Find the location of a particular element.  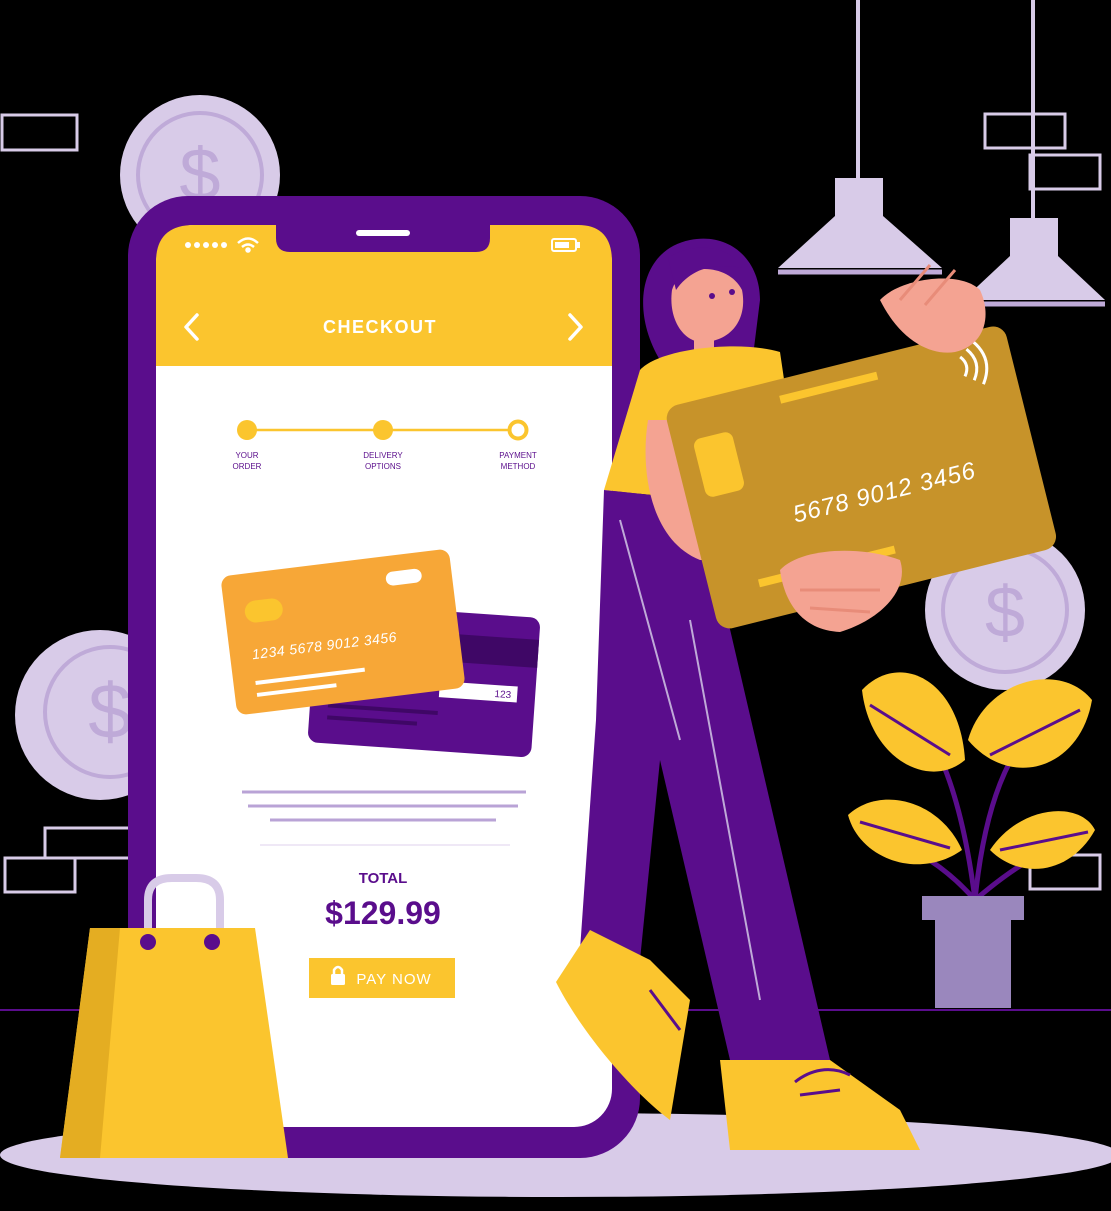

step-dot-delivery is located at coordinates (383, 430).